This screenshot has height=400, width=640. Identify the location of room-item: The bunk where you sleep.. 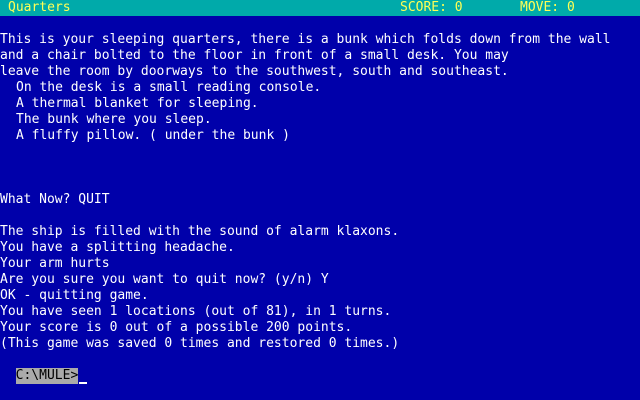
(114, 119).